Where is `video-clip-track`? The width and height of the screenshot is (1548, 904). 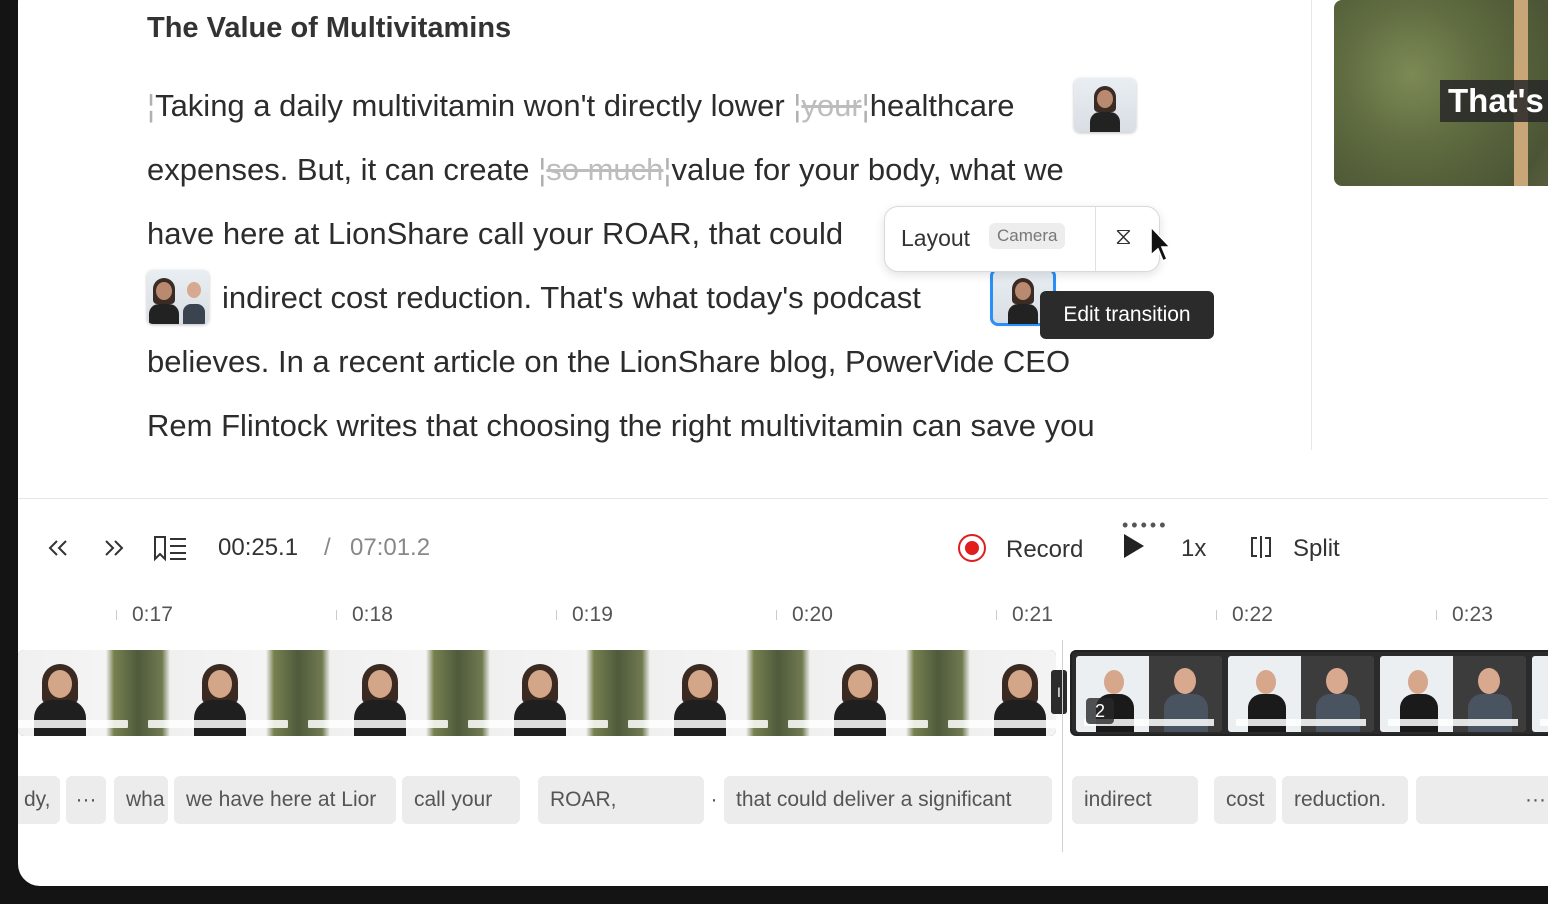 video-clip-track is located at coordinates (537, 693).